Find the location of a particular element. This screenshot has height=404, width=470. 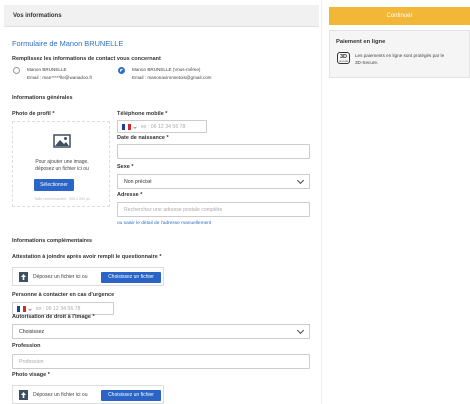

attestation-drop-text: Déposez un fichier ici ou is located at coordinates (60, 277).